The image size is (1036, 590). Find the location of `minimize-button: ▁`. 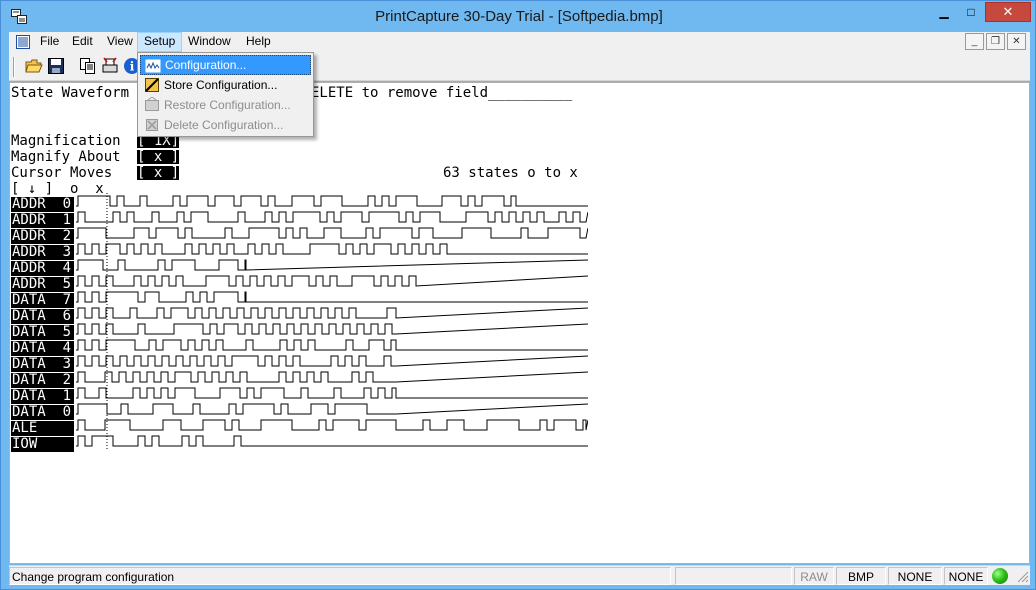

minimize-button: ▁ is located at coordinates (944, 12).